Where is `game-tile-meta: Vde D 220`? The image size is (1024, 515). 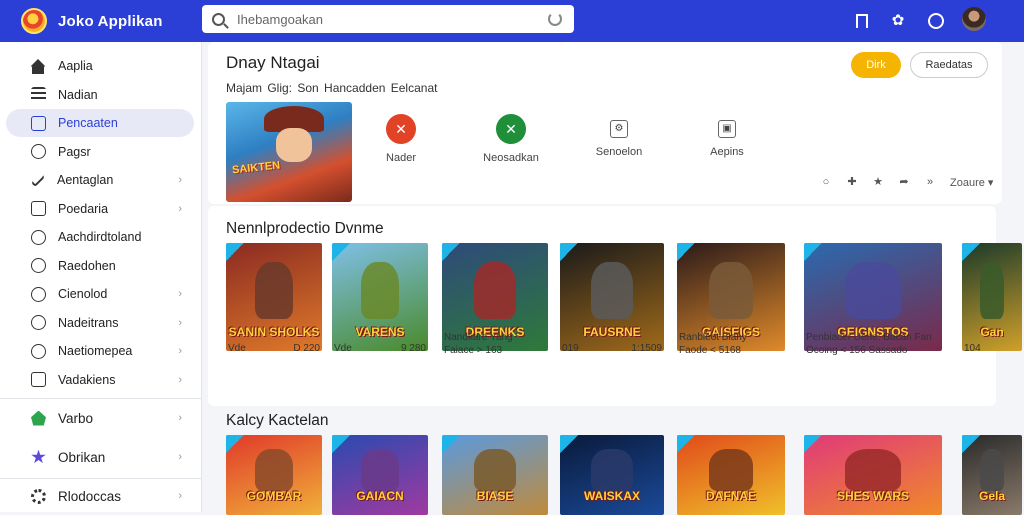 game-tile-meta: Vde D 220 is located at coordinates (276, 348).